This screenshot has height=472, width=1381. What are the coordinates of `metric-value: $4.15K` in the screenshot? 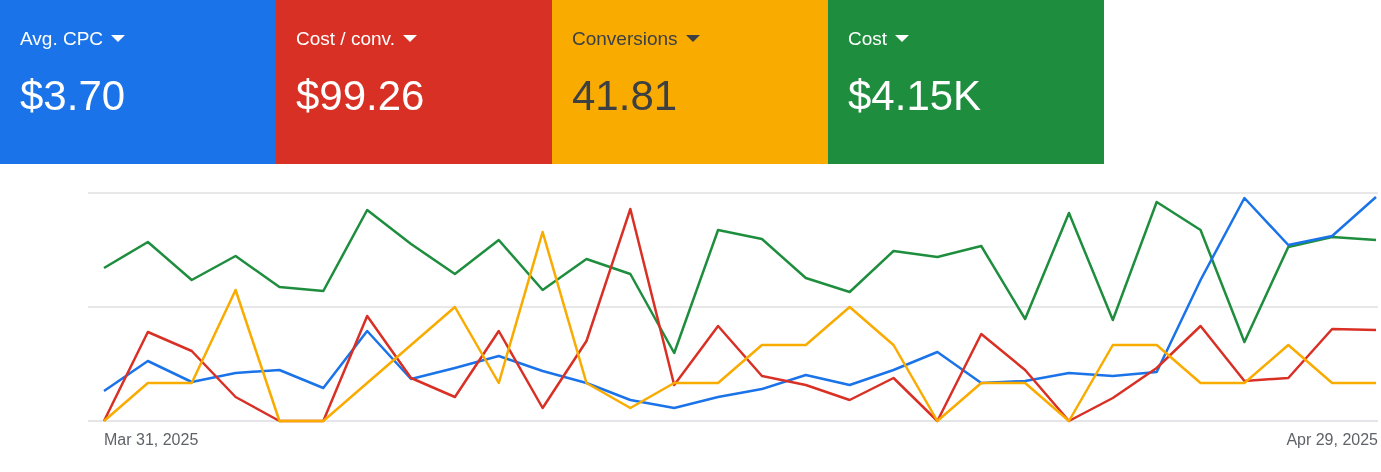 It's located at (915, 96).